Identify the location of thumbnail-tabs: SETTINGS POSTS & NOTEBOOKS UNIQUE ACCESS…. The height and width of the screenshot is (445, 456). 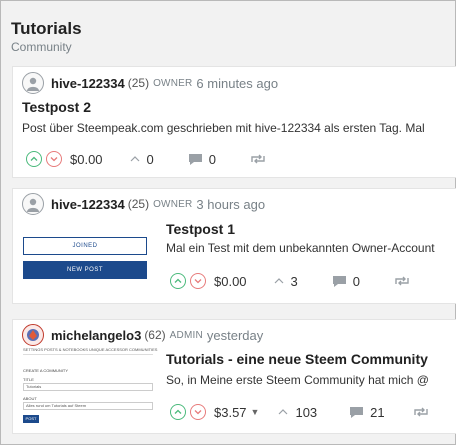
(90, 349).